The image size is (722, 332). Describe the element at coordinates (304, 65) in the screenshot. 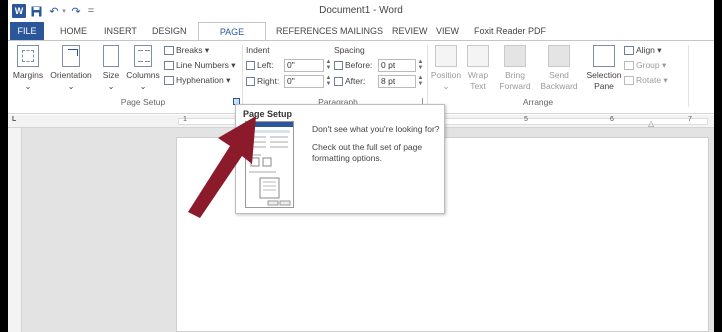

I see `indent-left-field: 0"` at that location.